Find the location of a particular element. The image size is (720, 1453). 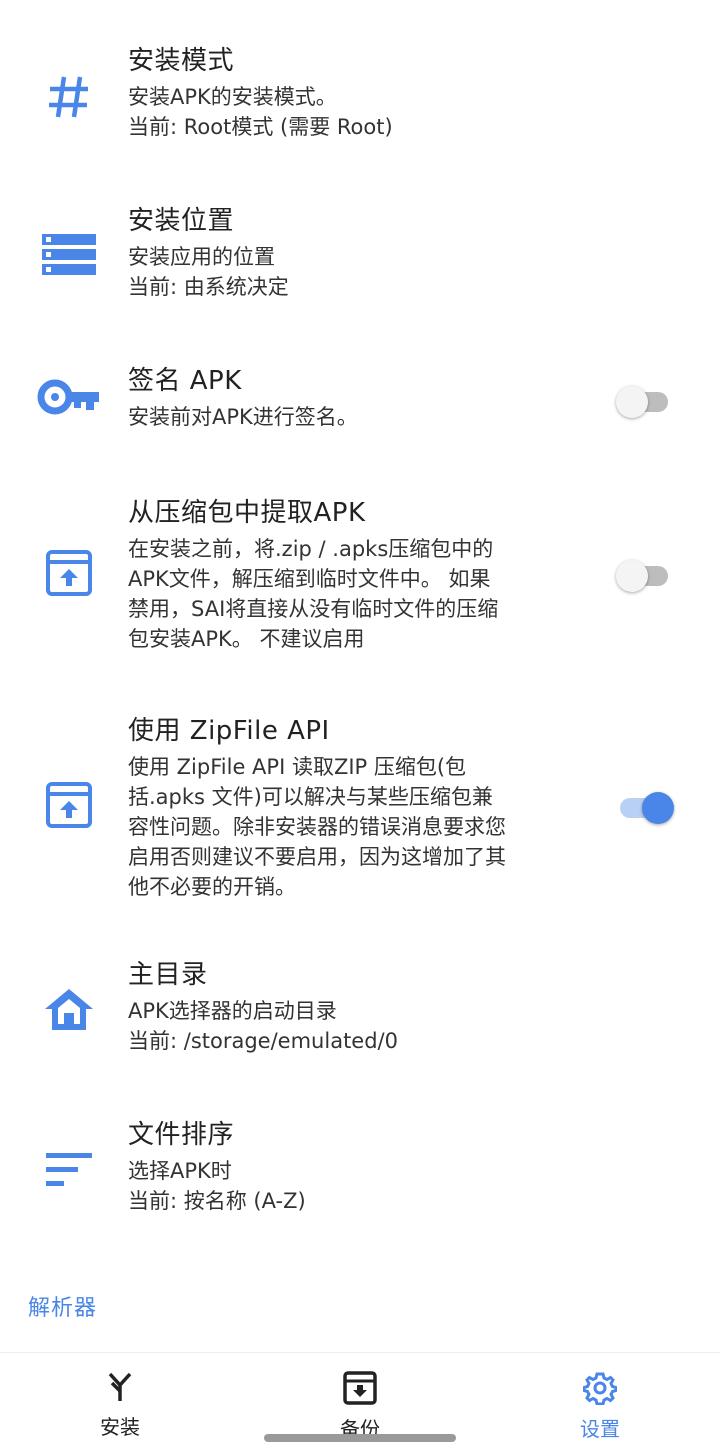

home-icon is located at coordinates (69, 1009).